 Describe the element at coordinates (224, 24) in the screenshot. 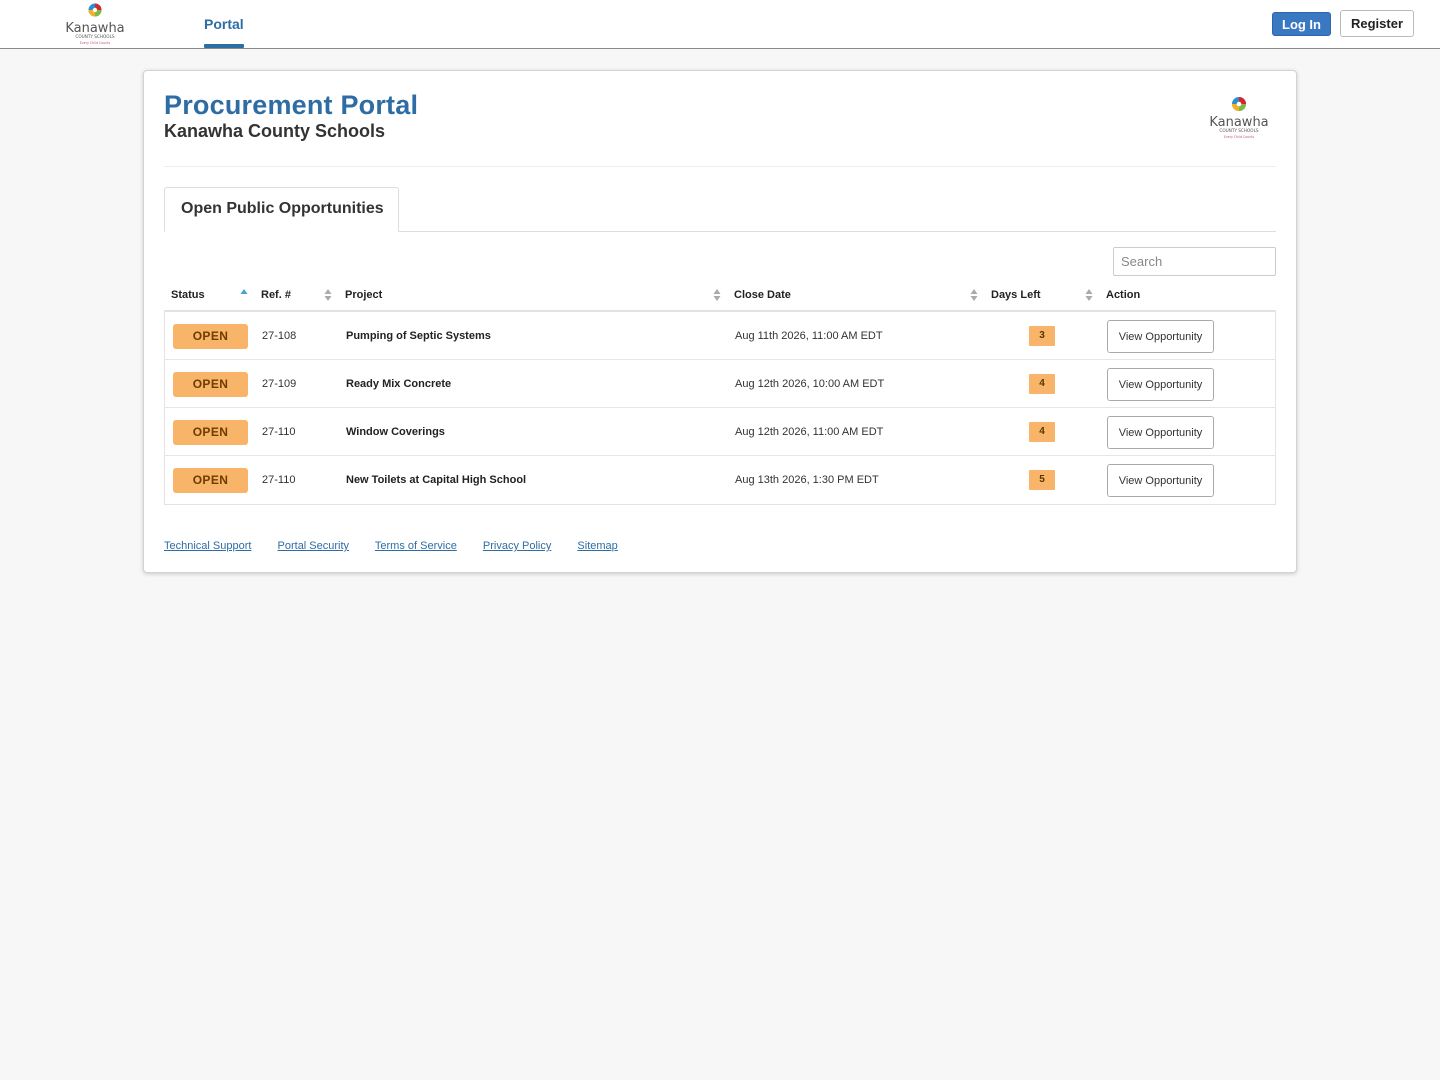

I see `nav-portal-link: Portal` at that location.